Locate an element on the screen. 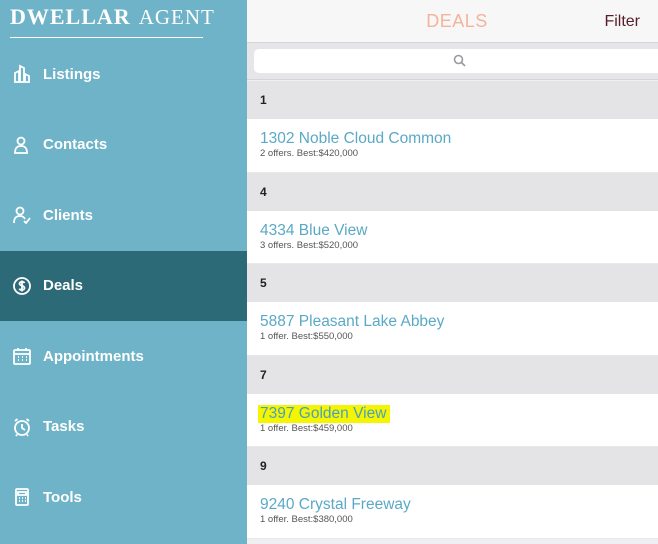  sidebar-item-tools: Tools is located at coordinates (123, 497).